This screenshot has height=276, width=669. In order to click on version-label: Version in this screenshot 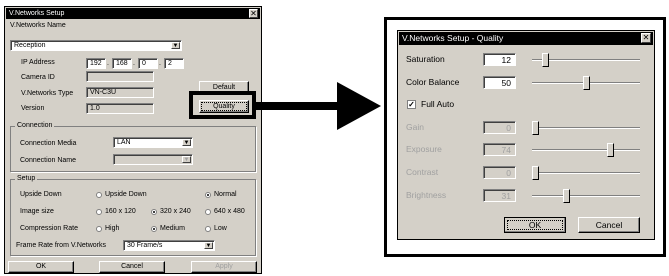, I will do `click(33, 108)`.